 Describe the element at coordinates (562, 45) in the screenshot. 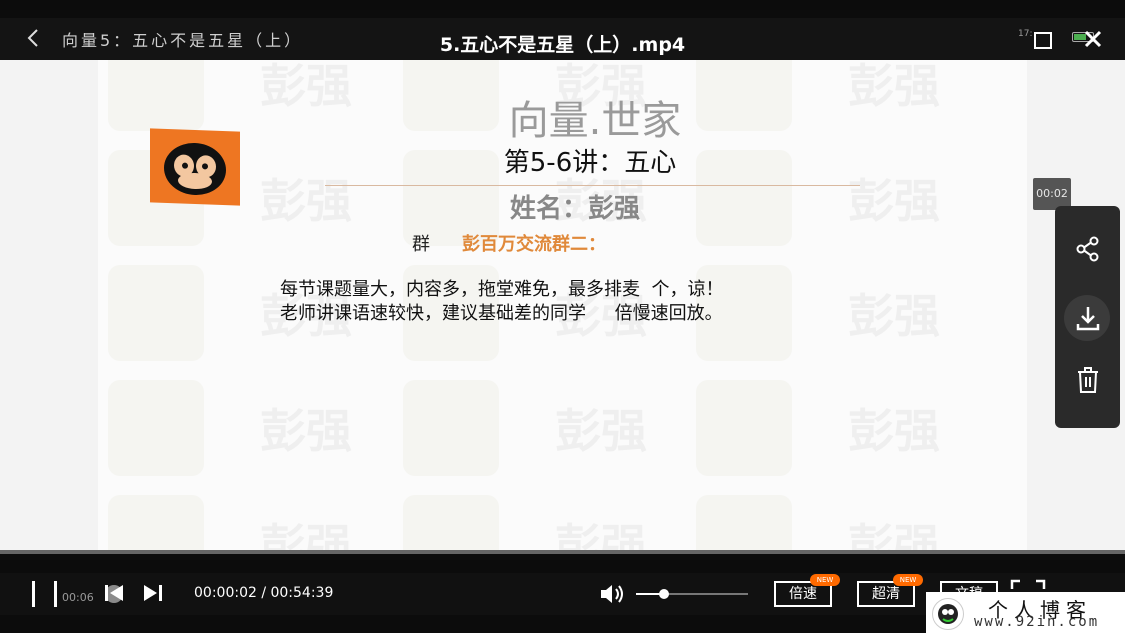

I see `video-title: 5.五心不是五星（上）.mp4` at that location.